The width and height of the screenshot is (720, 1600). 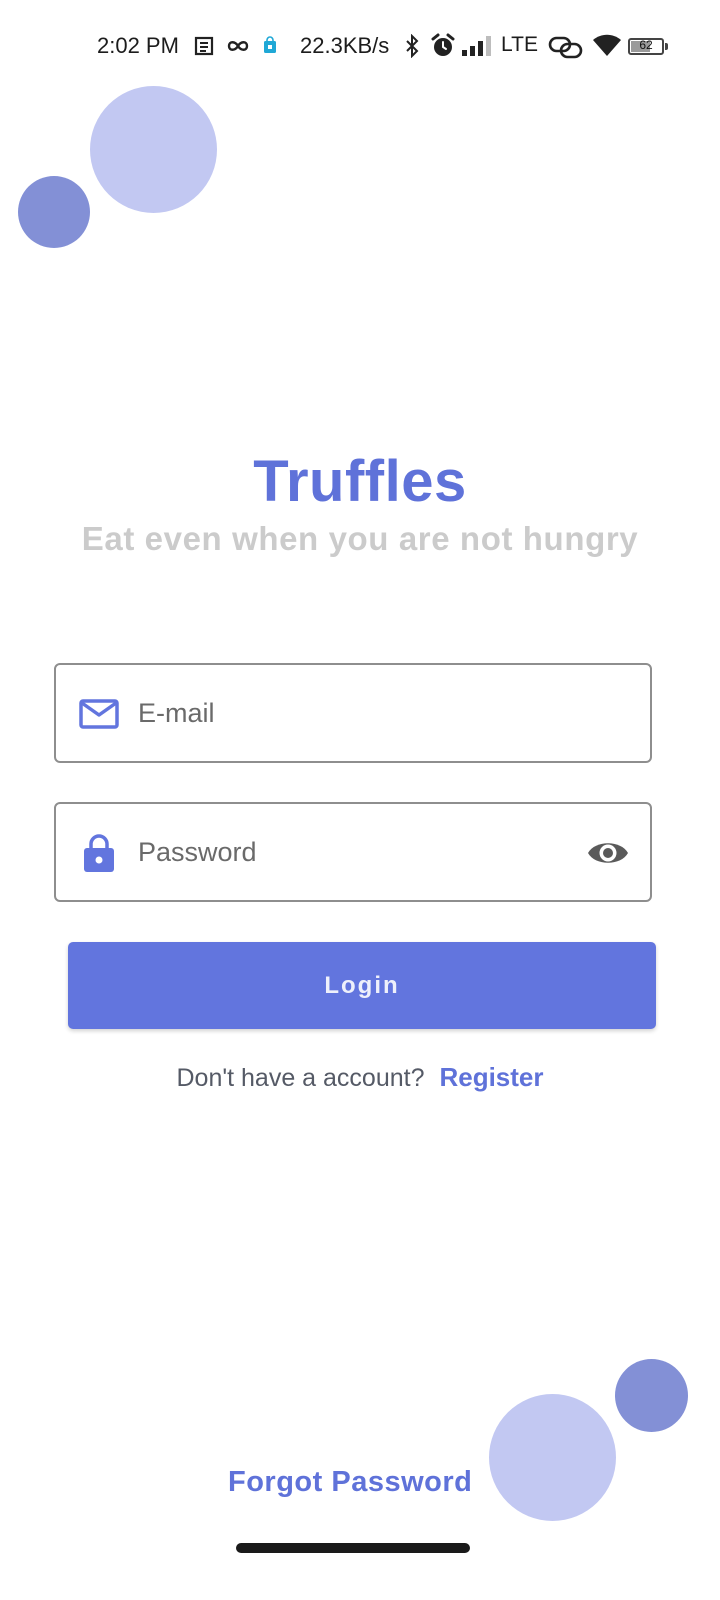 I want to click on eye-icon, so click(x=608, y=853).